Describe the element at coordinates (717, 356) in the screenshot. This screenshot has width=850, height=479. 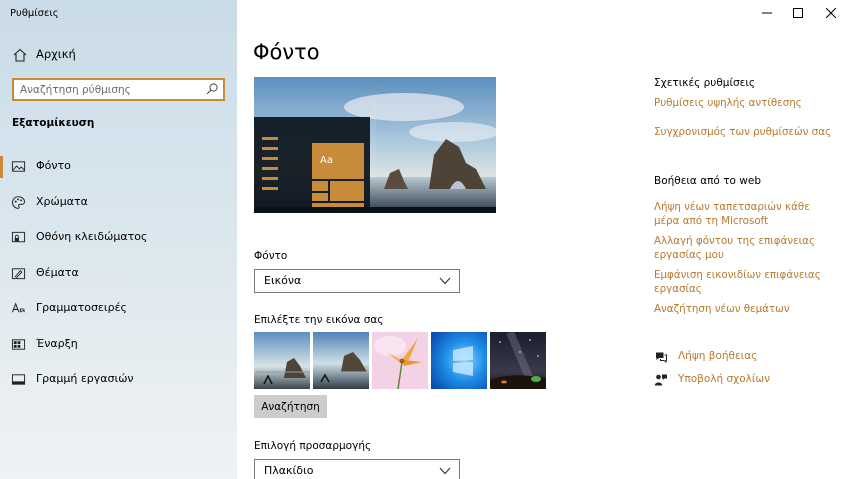
I see `get-help-link: Λήψη βοήθειας` at that location.